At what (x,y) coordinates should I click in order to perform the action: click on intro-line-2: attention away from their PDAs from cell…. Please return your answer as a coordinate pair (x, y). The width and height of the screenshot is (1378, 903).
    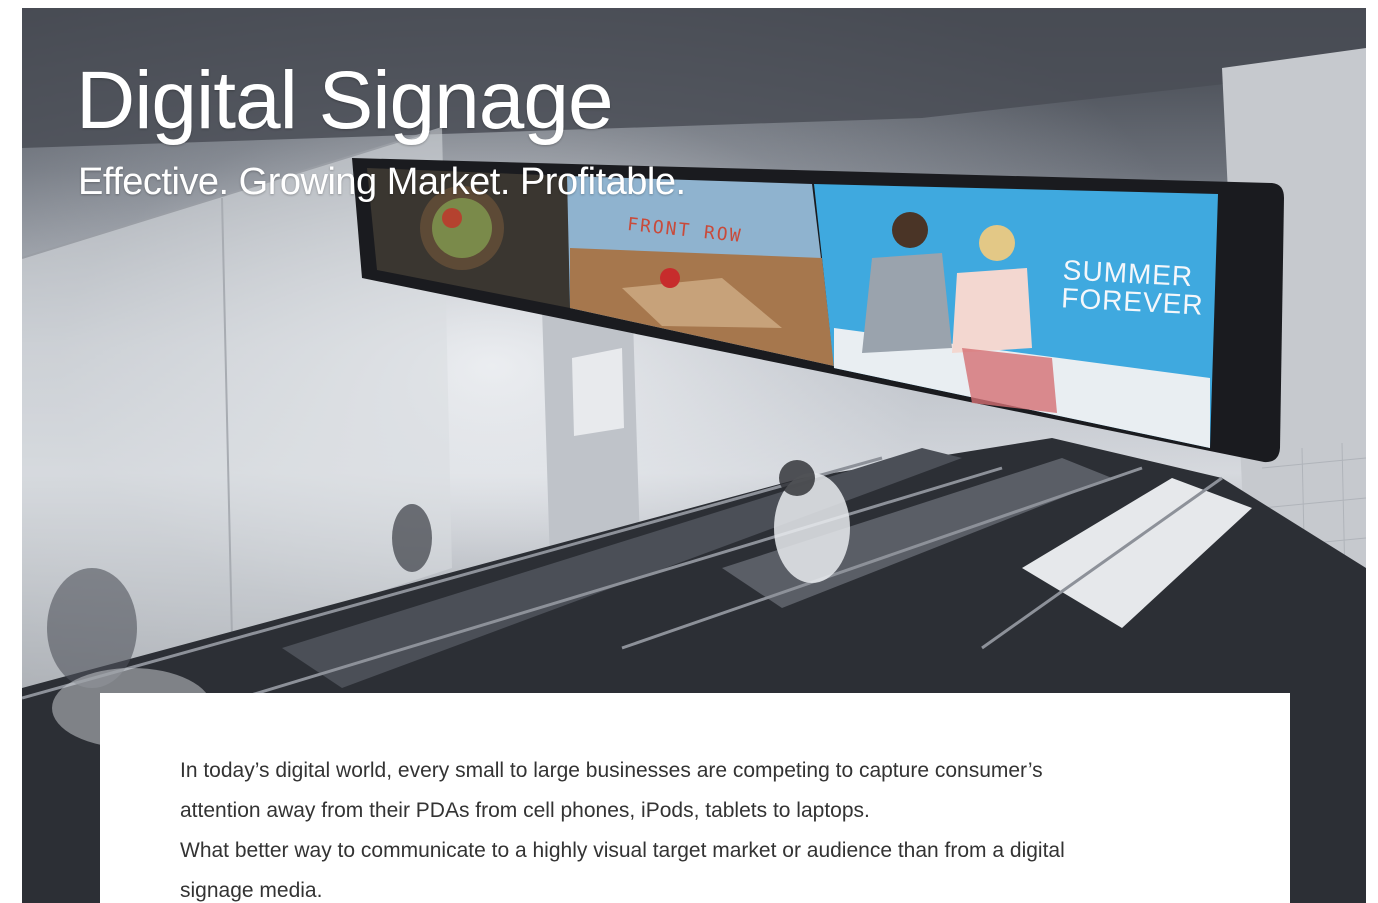
    Looking at the image, I should click on (525, 810).